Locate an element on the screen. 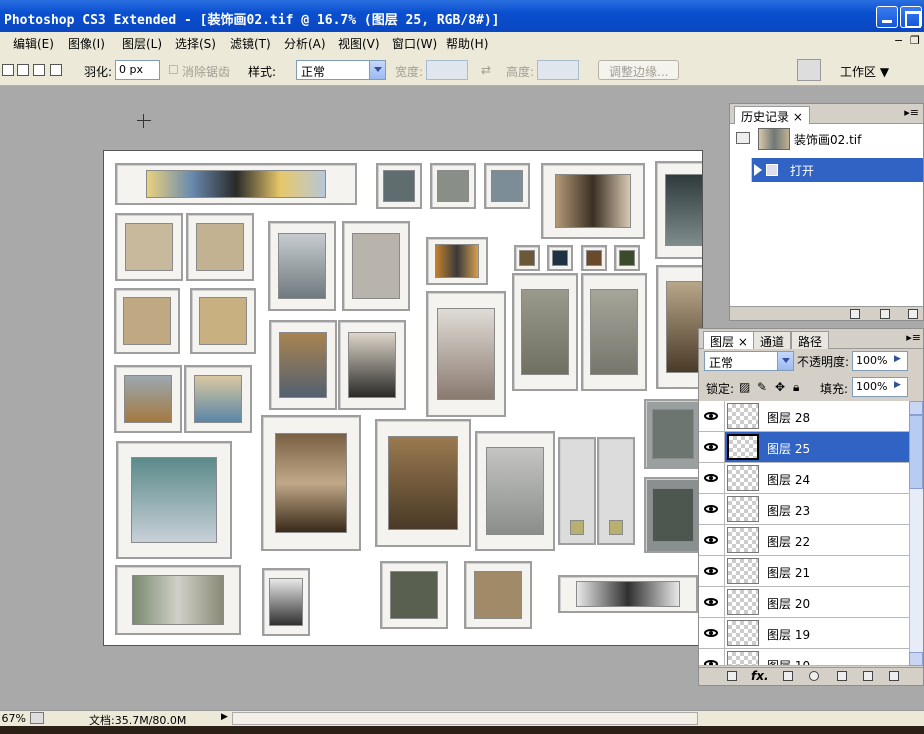 Image resolution: width=924 pixels, height=734 pixels. height-input is located at coordinates (558, 70).